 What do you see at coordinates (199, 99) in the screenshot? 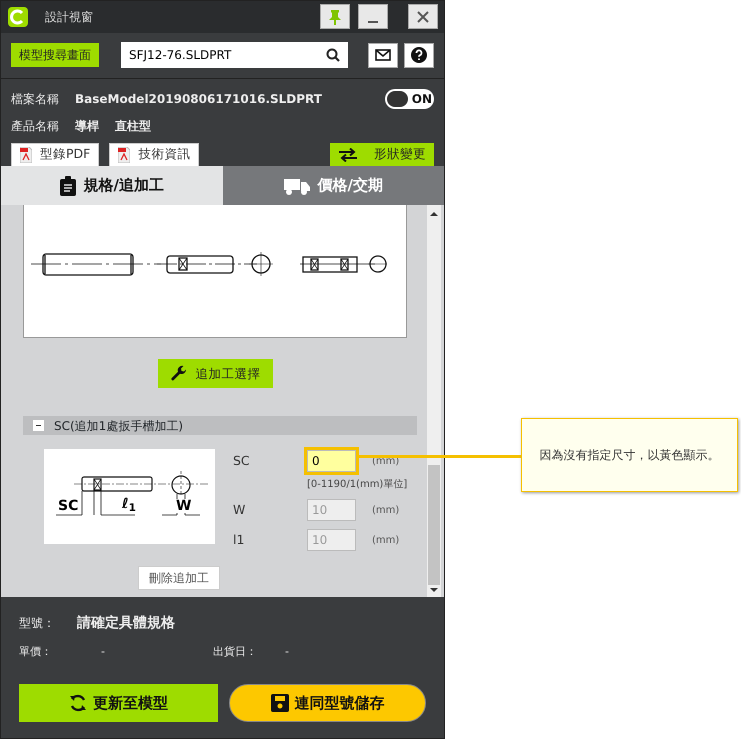
I see `file-name: BaseModel20190806171016.SLDPRT` at bounding box center [199, 99].